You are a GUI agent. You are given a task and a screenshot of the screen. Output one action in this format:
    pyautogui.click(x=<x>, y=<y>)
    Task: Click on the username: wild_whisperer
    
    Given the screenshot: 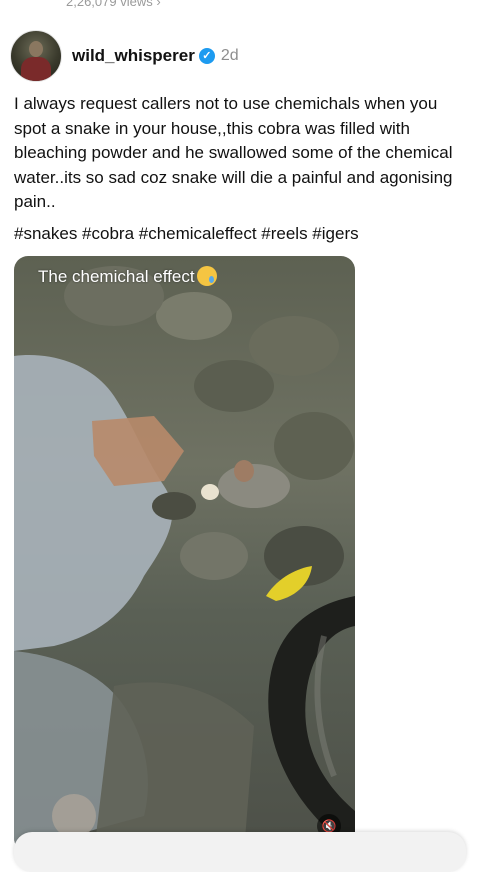 What is the action you would take?
    pyautogui.click(x=133, y=56)
    